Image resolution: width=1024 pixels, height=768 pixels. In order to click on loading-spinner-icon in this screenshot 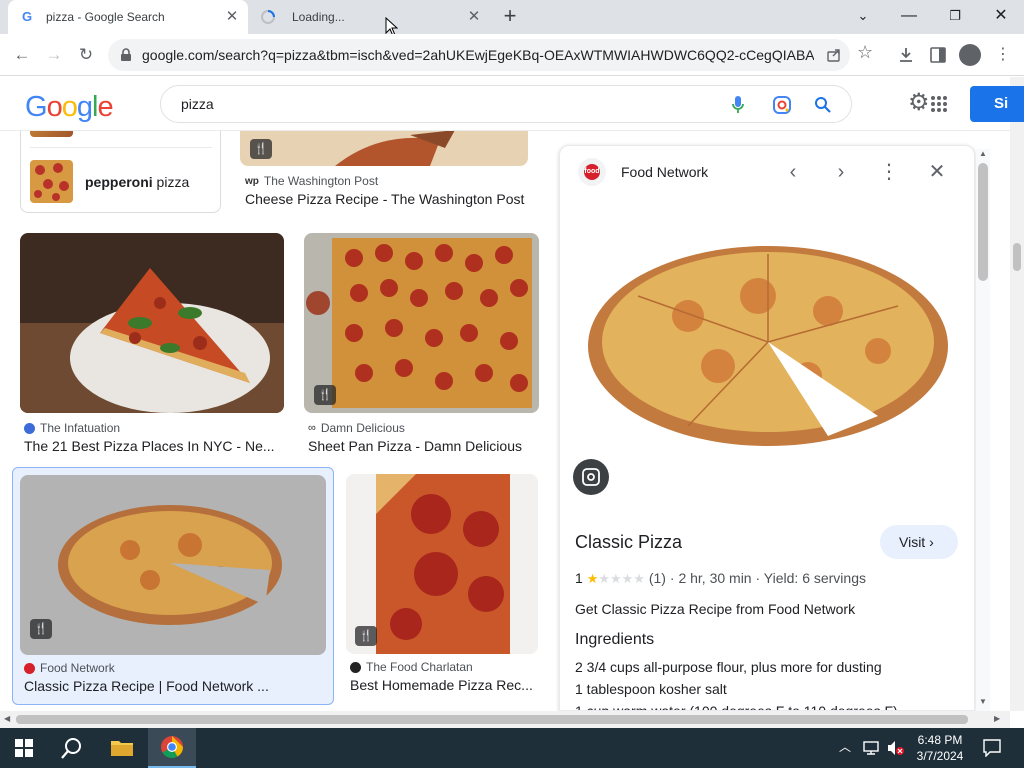, I will do `click(268, 17)`.